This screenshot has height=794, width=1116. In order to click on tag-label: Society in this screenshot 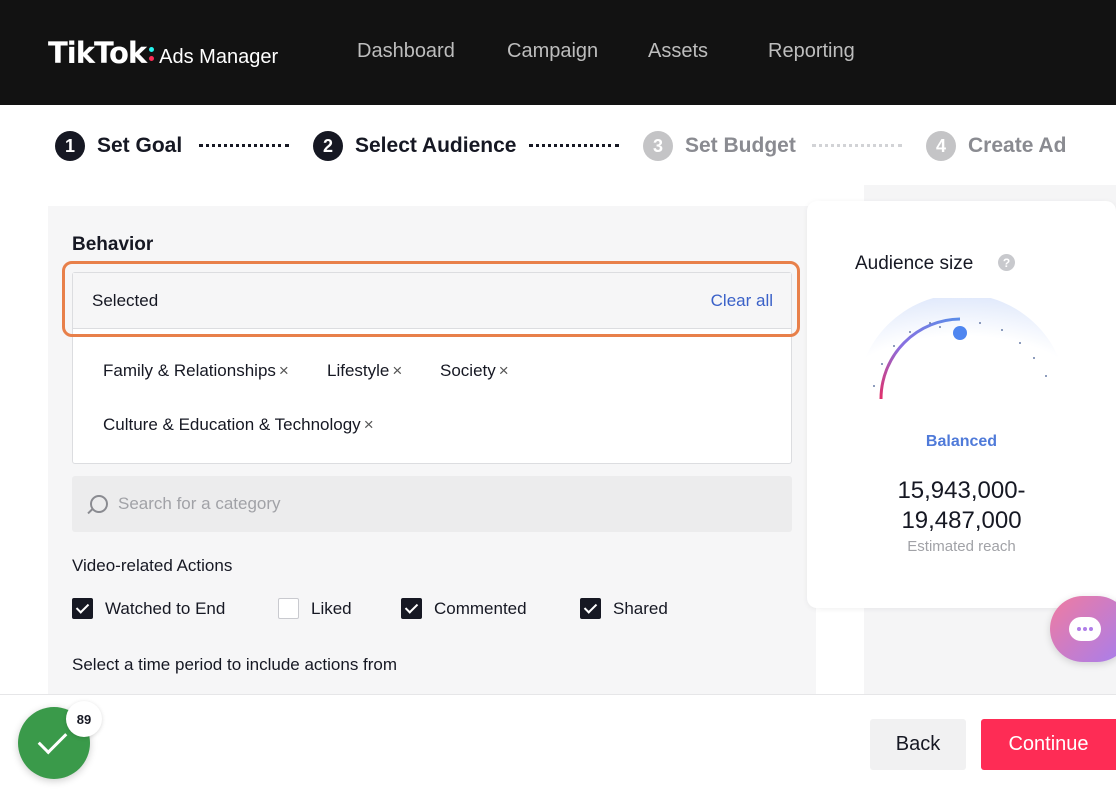, I will do `click(468, 370)`.